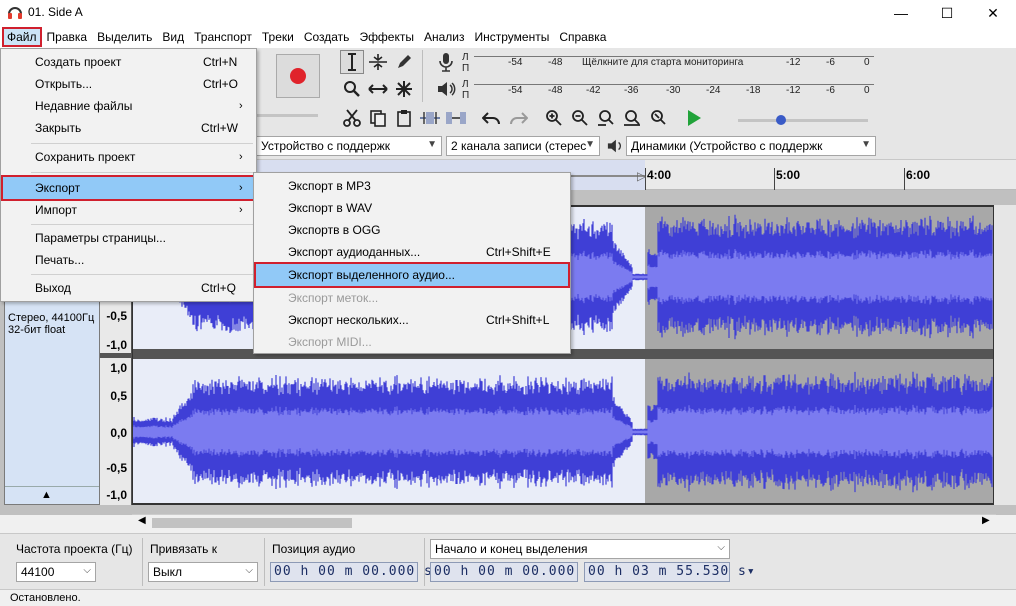  Describe the element at coordinates (563, 432) in the screenshot. I see `right-channel-rms` at that location.